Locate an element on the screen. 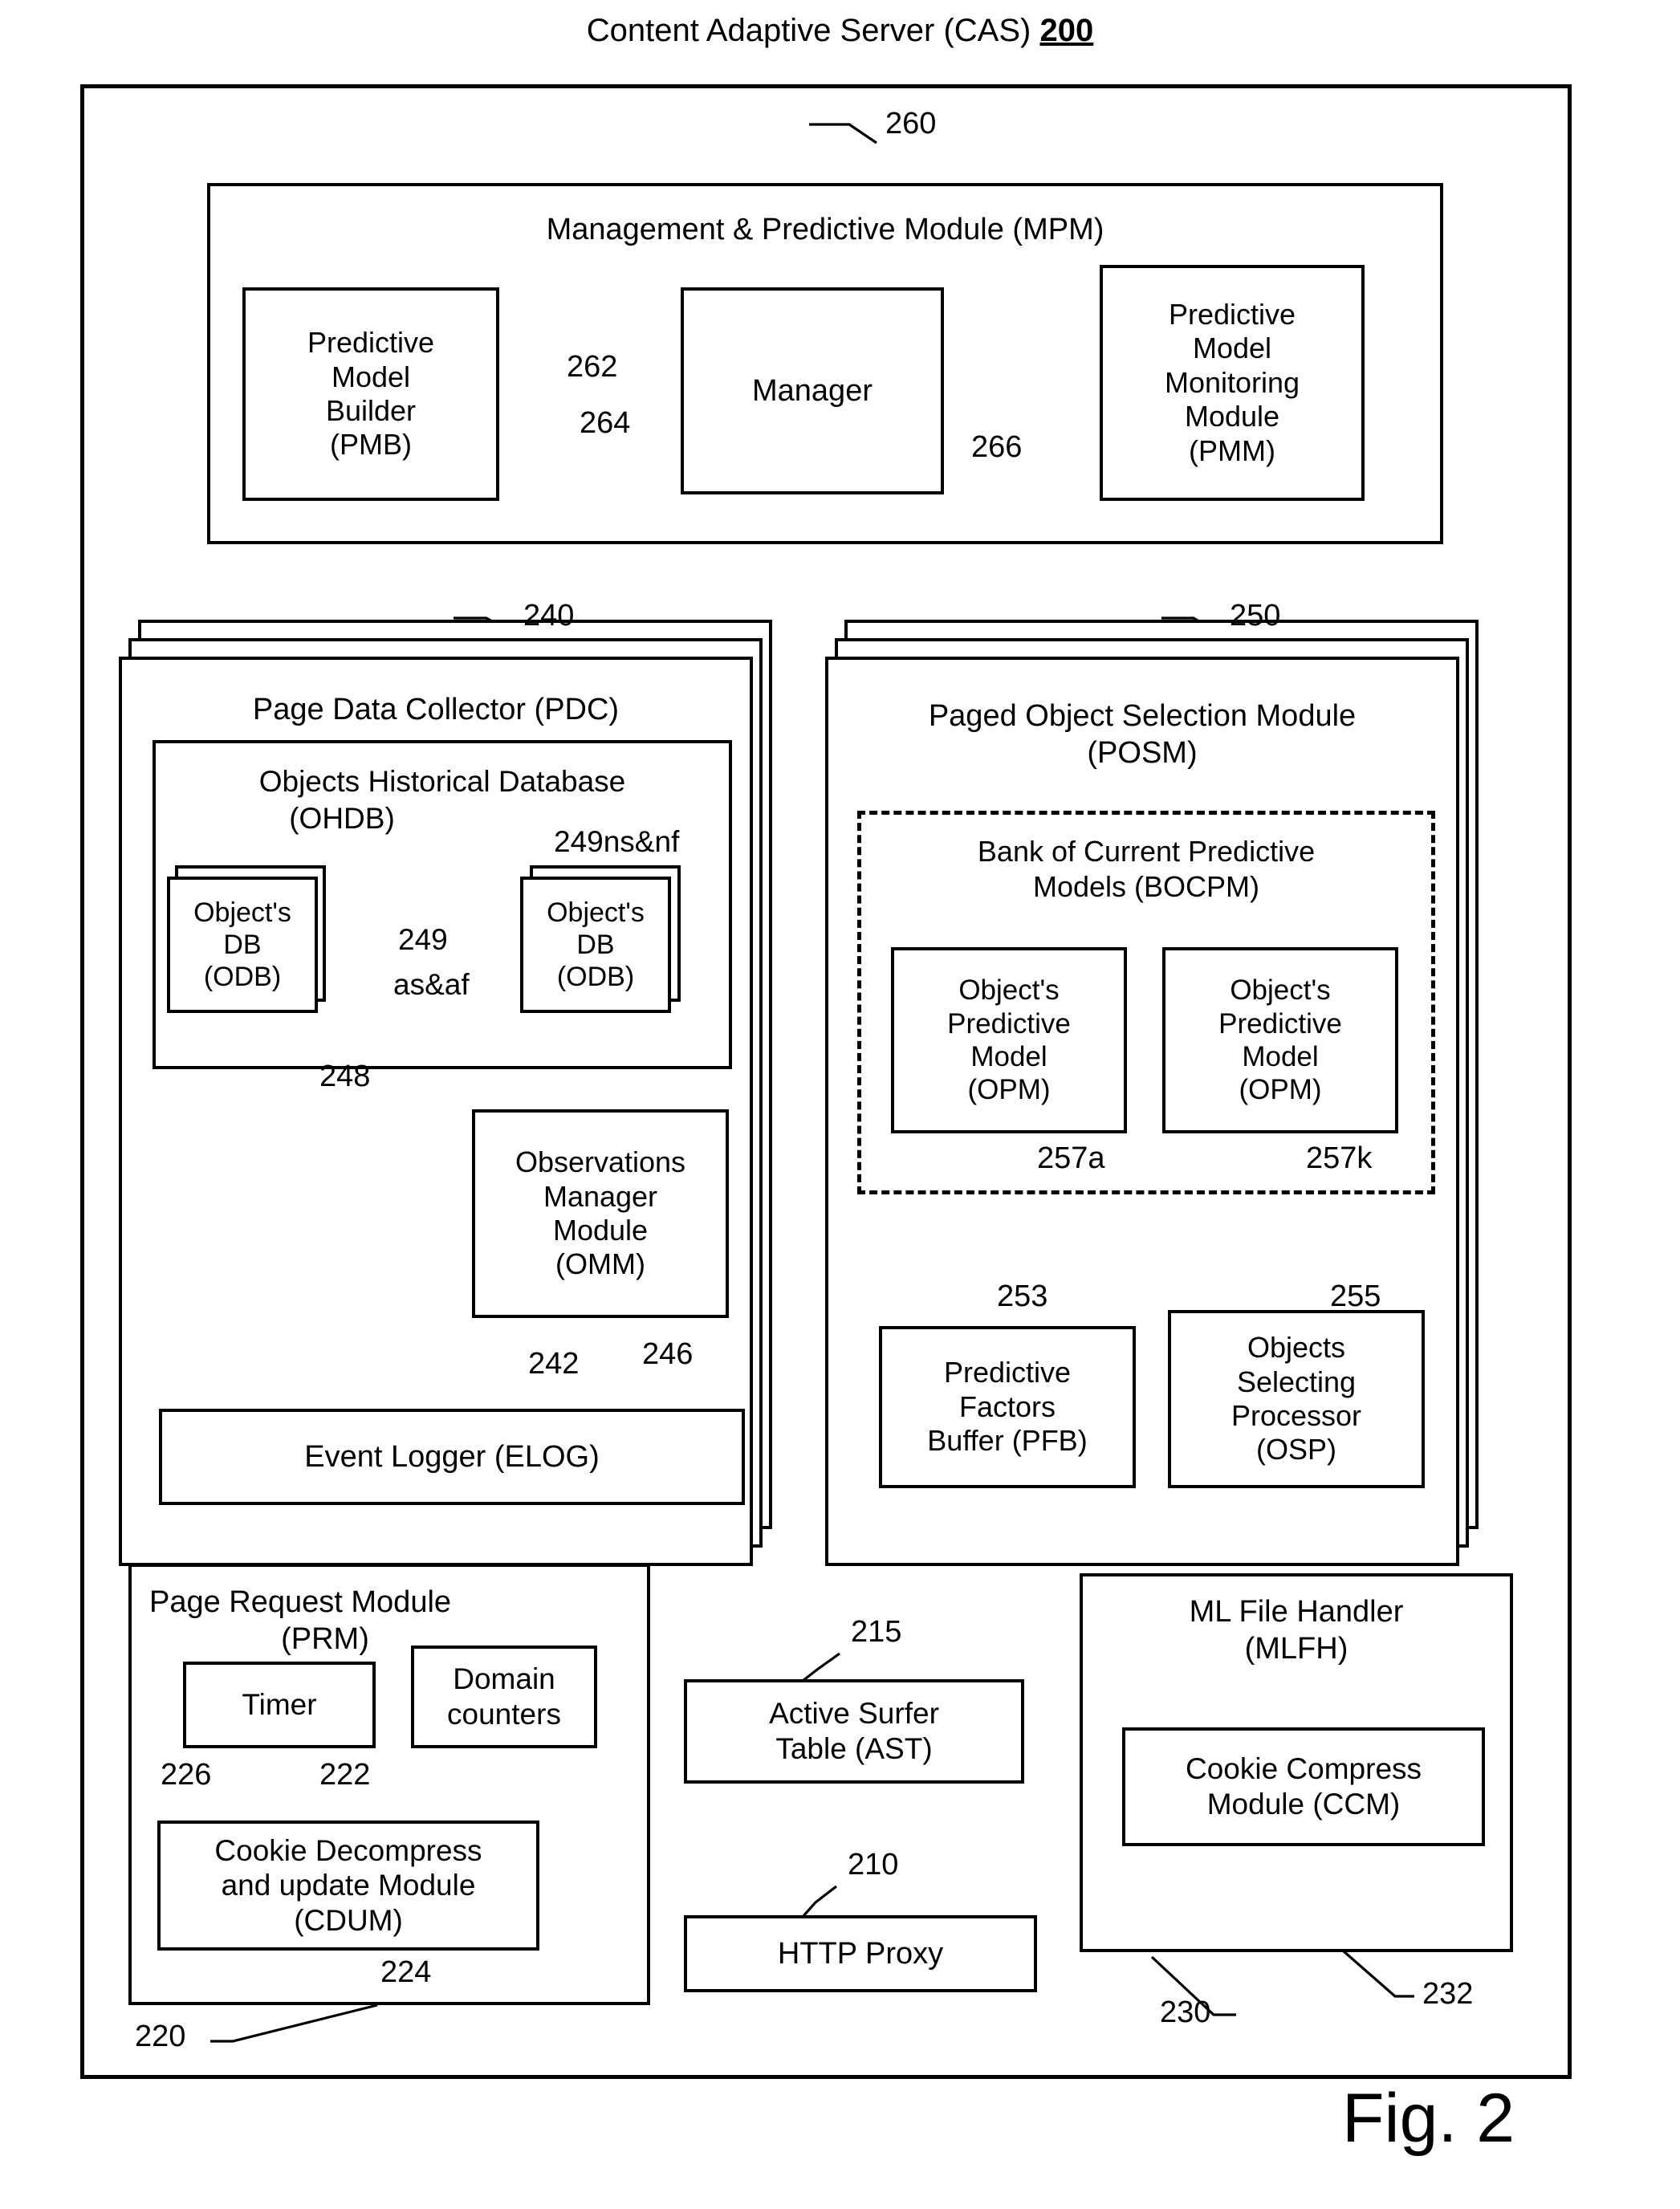 The width and height of the screenshot is (1680, 2209). osp-line1: Objects is located at coordinates (1296, 1348).